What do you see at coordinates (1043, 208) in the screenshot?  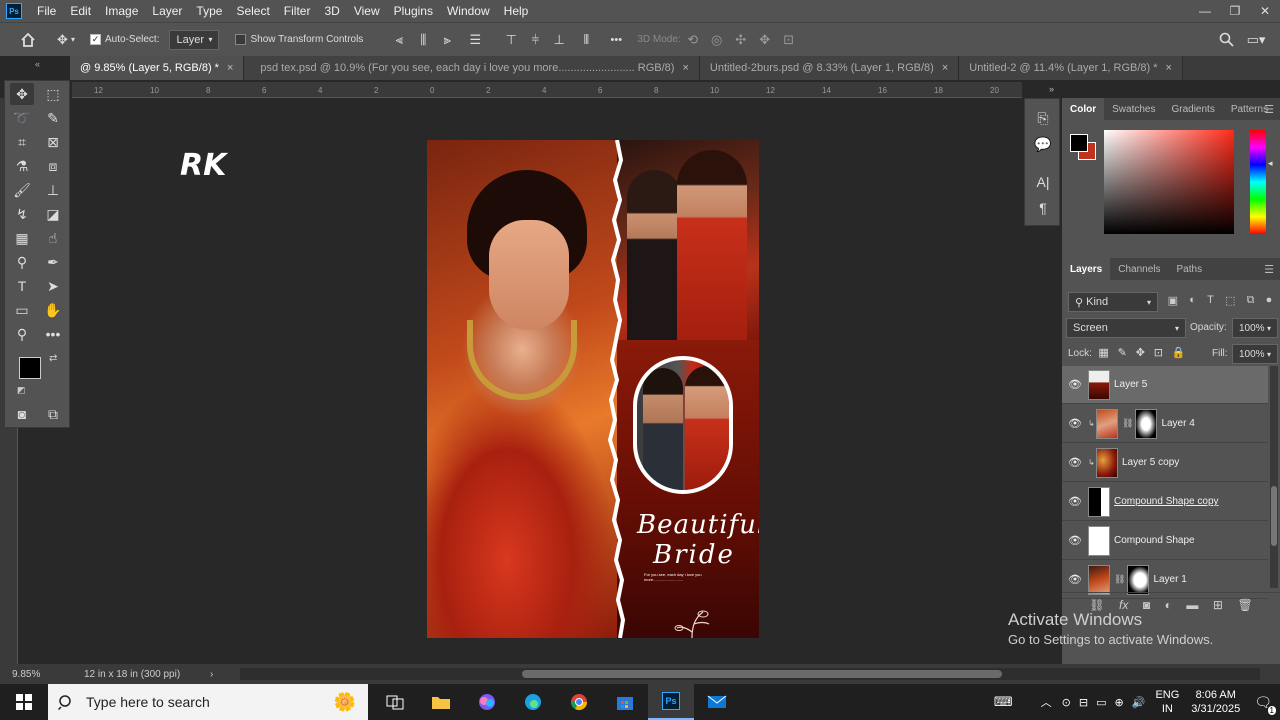 I see `paragraph-panel-icon: ¶` at bounding box center [1043, 208].